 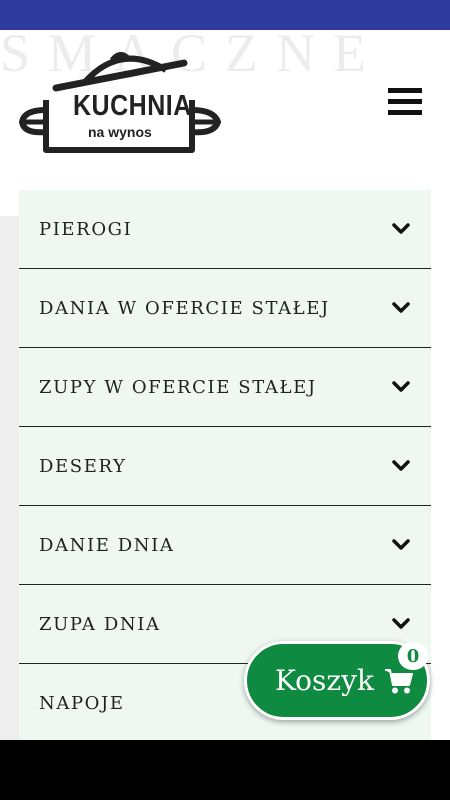 I want to click on cart-count-badge: 0, so click(x=413, y=656).